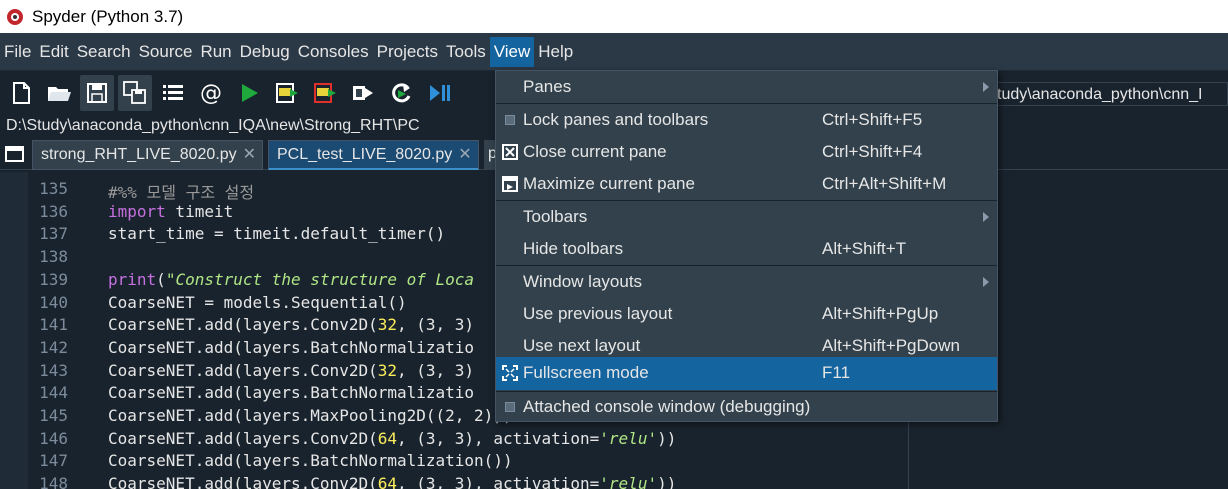 Image resolution: width=1228 pixels, height=489 pixels. I want to click on window-title: Spyder (Python 3.7), so click(108, 16).